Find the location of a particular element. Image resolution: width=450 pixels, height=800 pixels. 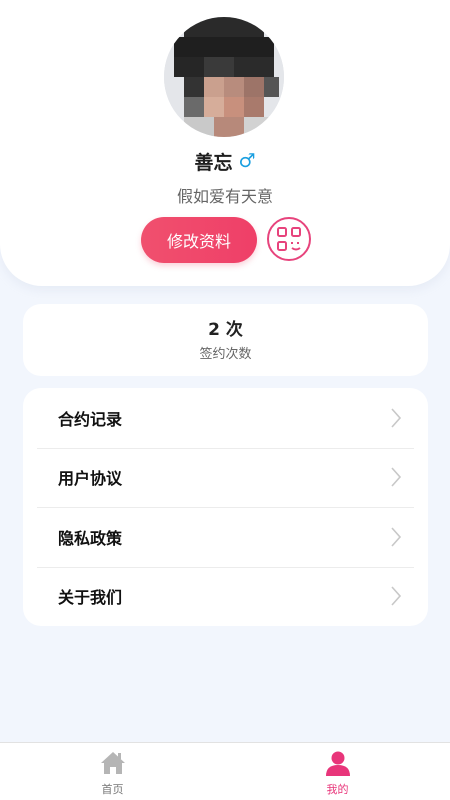

person-icon is located at coordinates (337, 763).